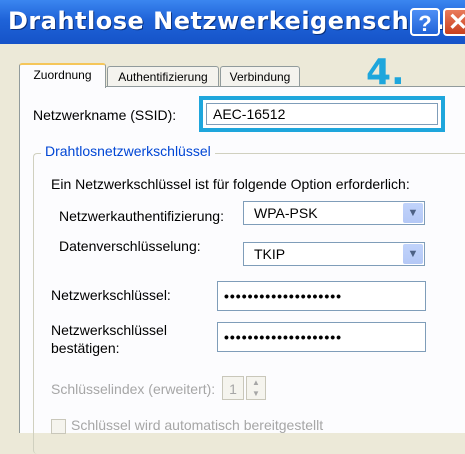  Describe the element at coordinates (321, 337) in the screenshot. I see `confirm-key-input: ••••••••••••••••••••` at that location.